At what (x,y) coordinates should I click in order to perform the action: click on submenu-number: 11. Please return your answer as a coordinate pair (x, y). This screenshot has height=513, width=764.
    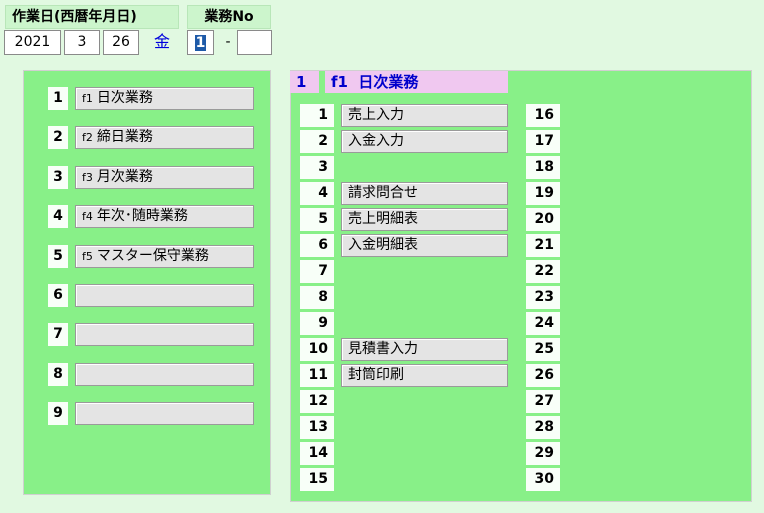
    Looking at the image, I should click on (317, 375).